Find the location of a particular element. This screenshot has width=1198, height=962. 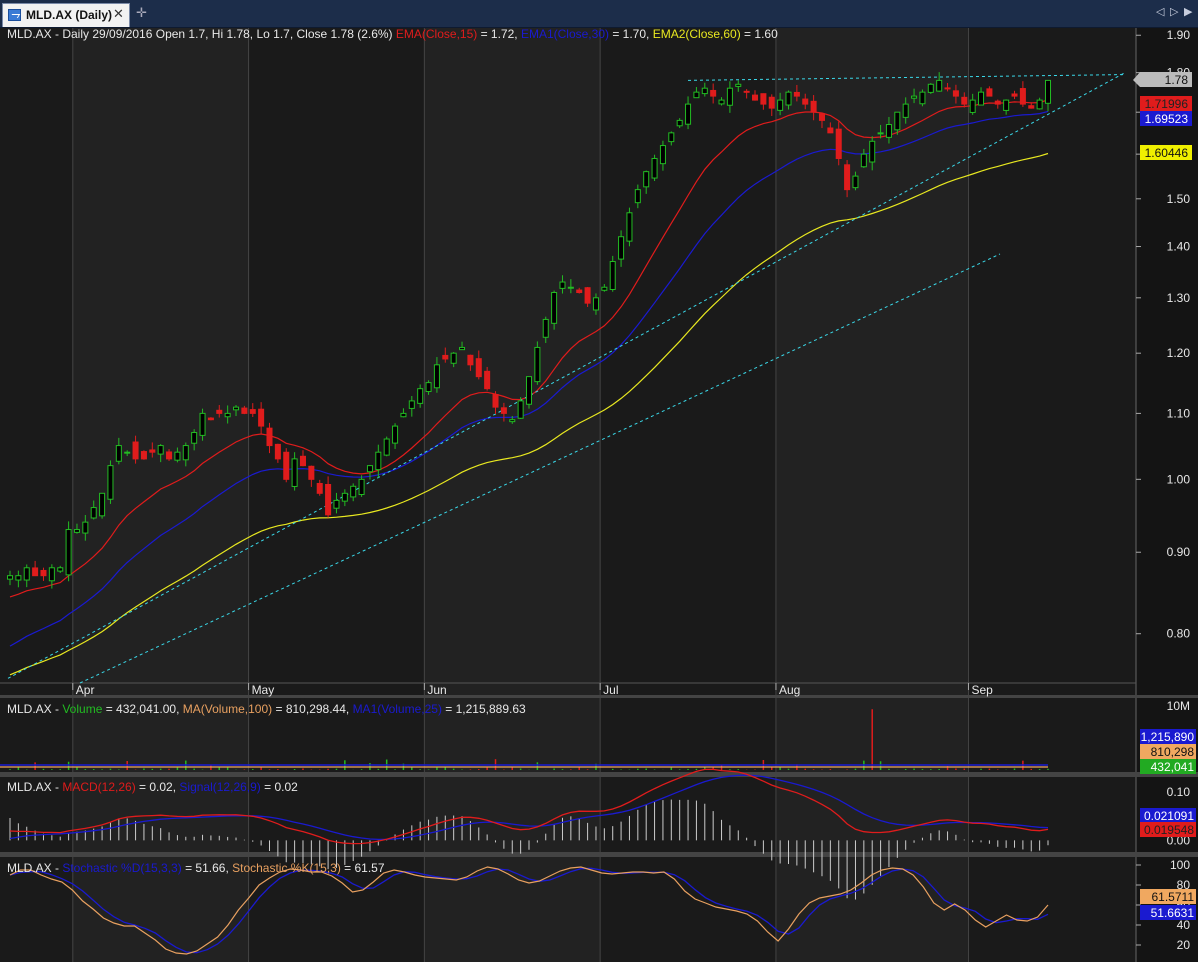

legend-value: = 1,215,889.63 is located at coordinates (484, 709).